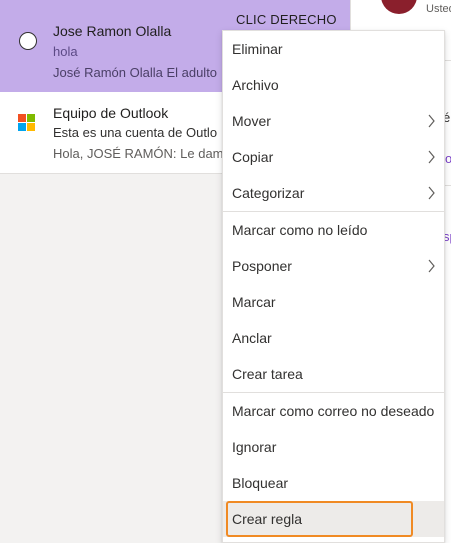 This screenshot has height=543, width=451. I want to click on menu-item-label: Marcar como correo no deseado, so click(333, 411).